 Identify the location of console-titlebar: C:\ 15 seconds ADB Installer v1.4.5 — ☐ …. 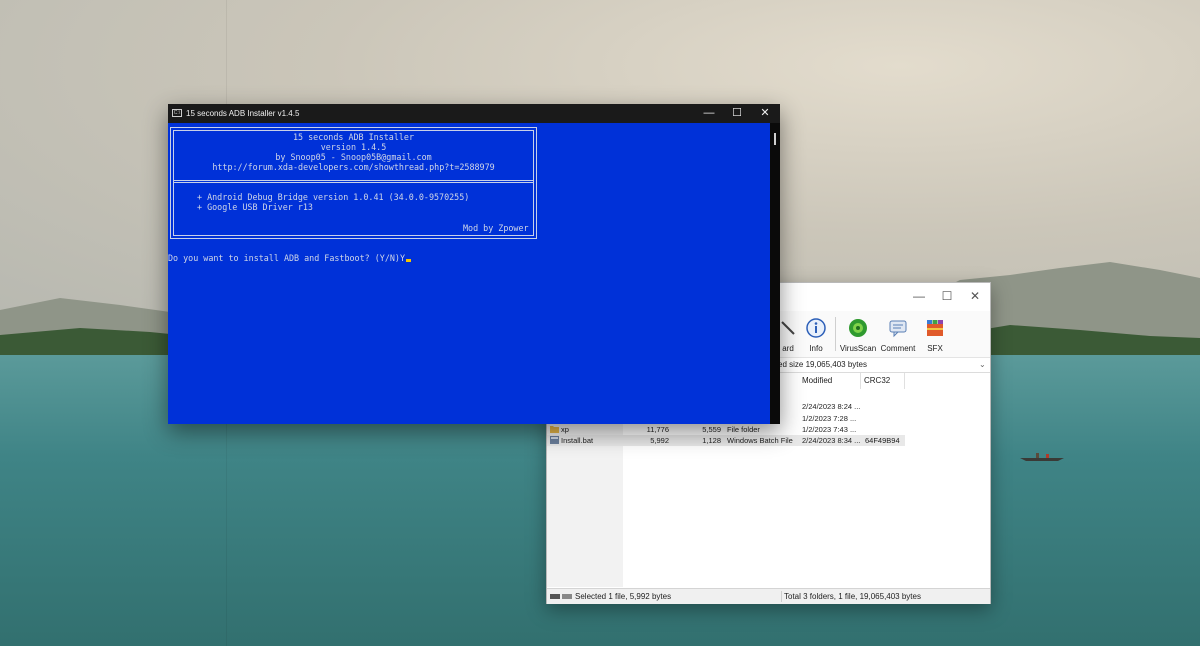
(474, 113).